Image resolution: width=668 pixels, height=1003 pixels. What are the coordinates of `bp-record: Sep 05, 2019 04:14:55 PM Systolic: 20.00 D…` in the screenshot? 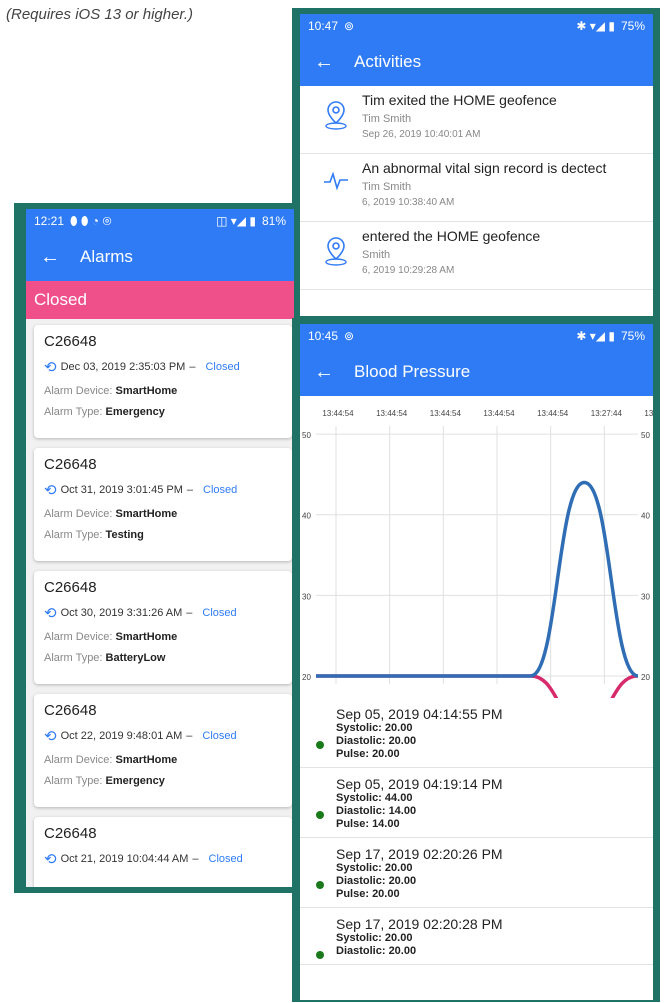 It's located at (476, 733).